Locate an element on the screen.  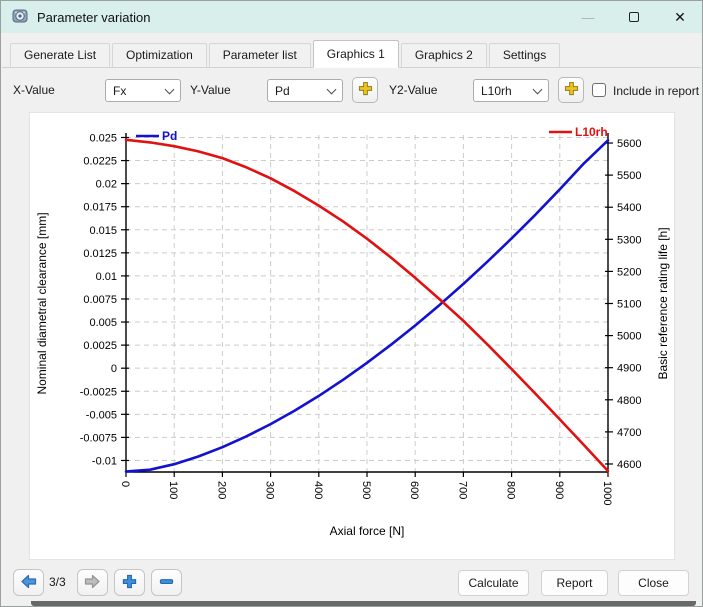
y2-value-label: Y2-Value is located at coordinates (413, 90).